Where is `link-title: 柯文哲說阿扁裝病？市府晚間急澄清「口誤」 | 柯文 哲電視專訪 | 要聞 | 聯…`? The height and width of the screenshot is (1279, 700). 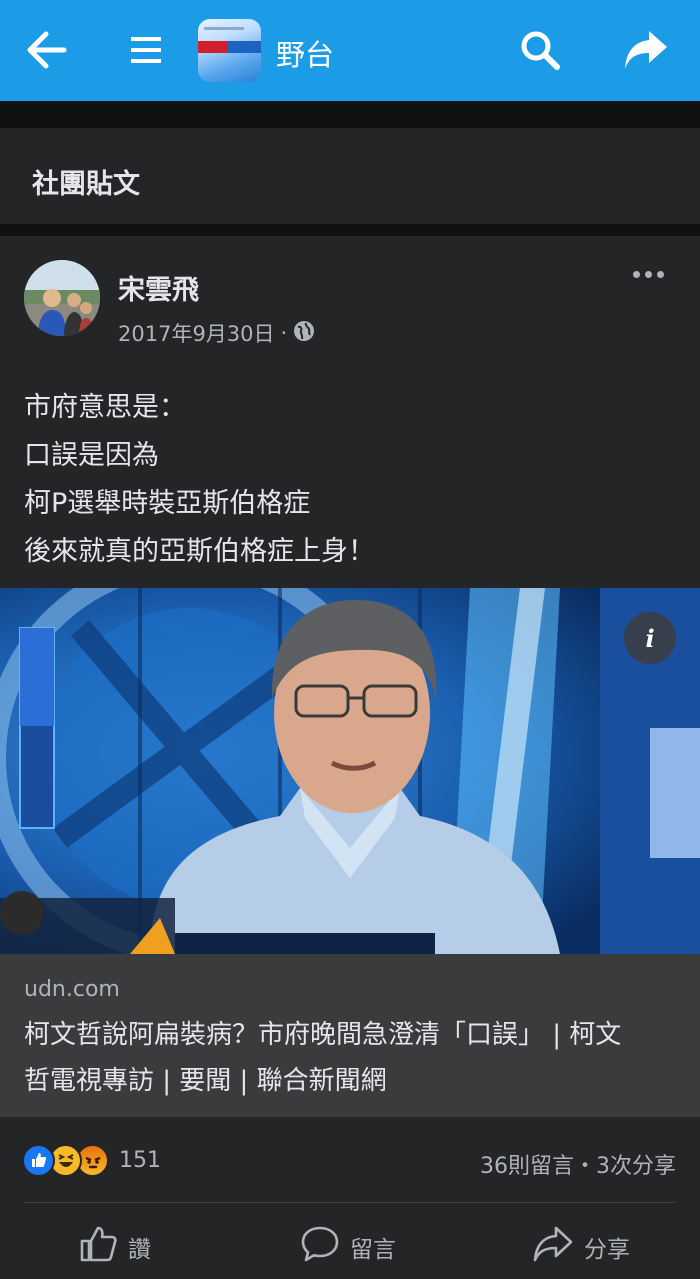
link-title: 柯文哲說阿扁裝病？市府晚間急澄清「口誤」 | 柯文 哲電視專訪 | 要聞 | 聯… is located at coordinates (349, 1058).